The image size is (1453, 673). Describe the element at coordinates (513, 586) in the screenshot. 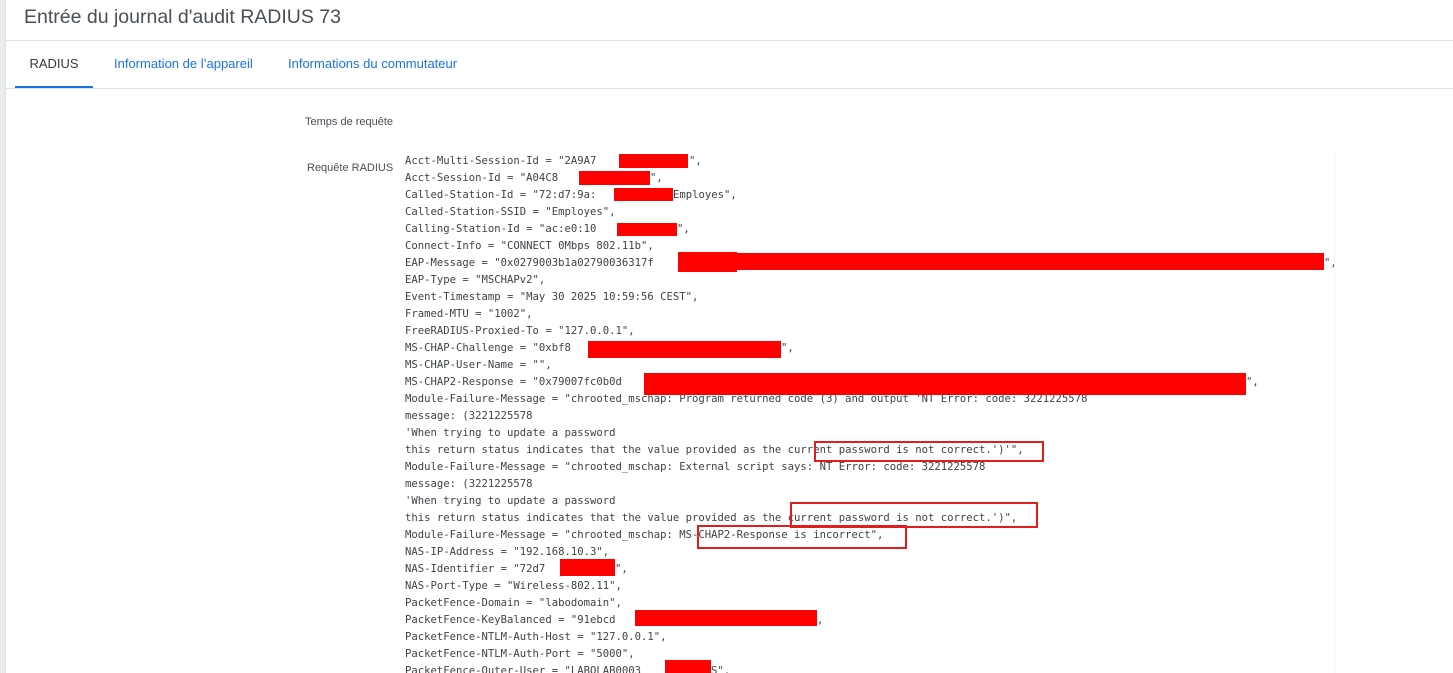

I see `radius-attribute-line: NAS-Port-Type = "Wireless-802.11",` at that location.